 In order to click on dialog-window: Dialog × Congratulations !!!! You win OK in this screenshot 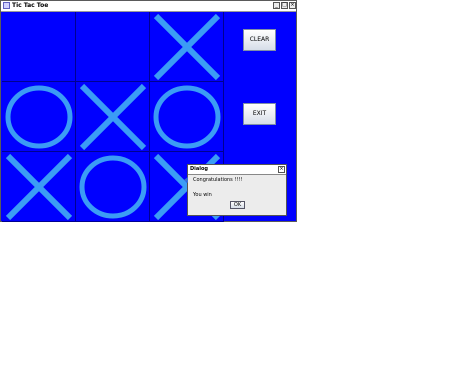, I will do `click(235, 190)`.